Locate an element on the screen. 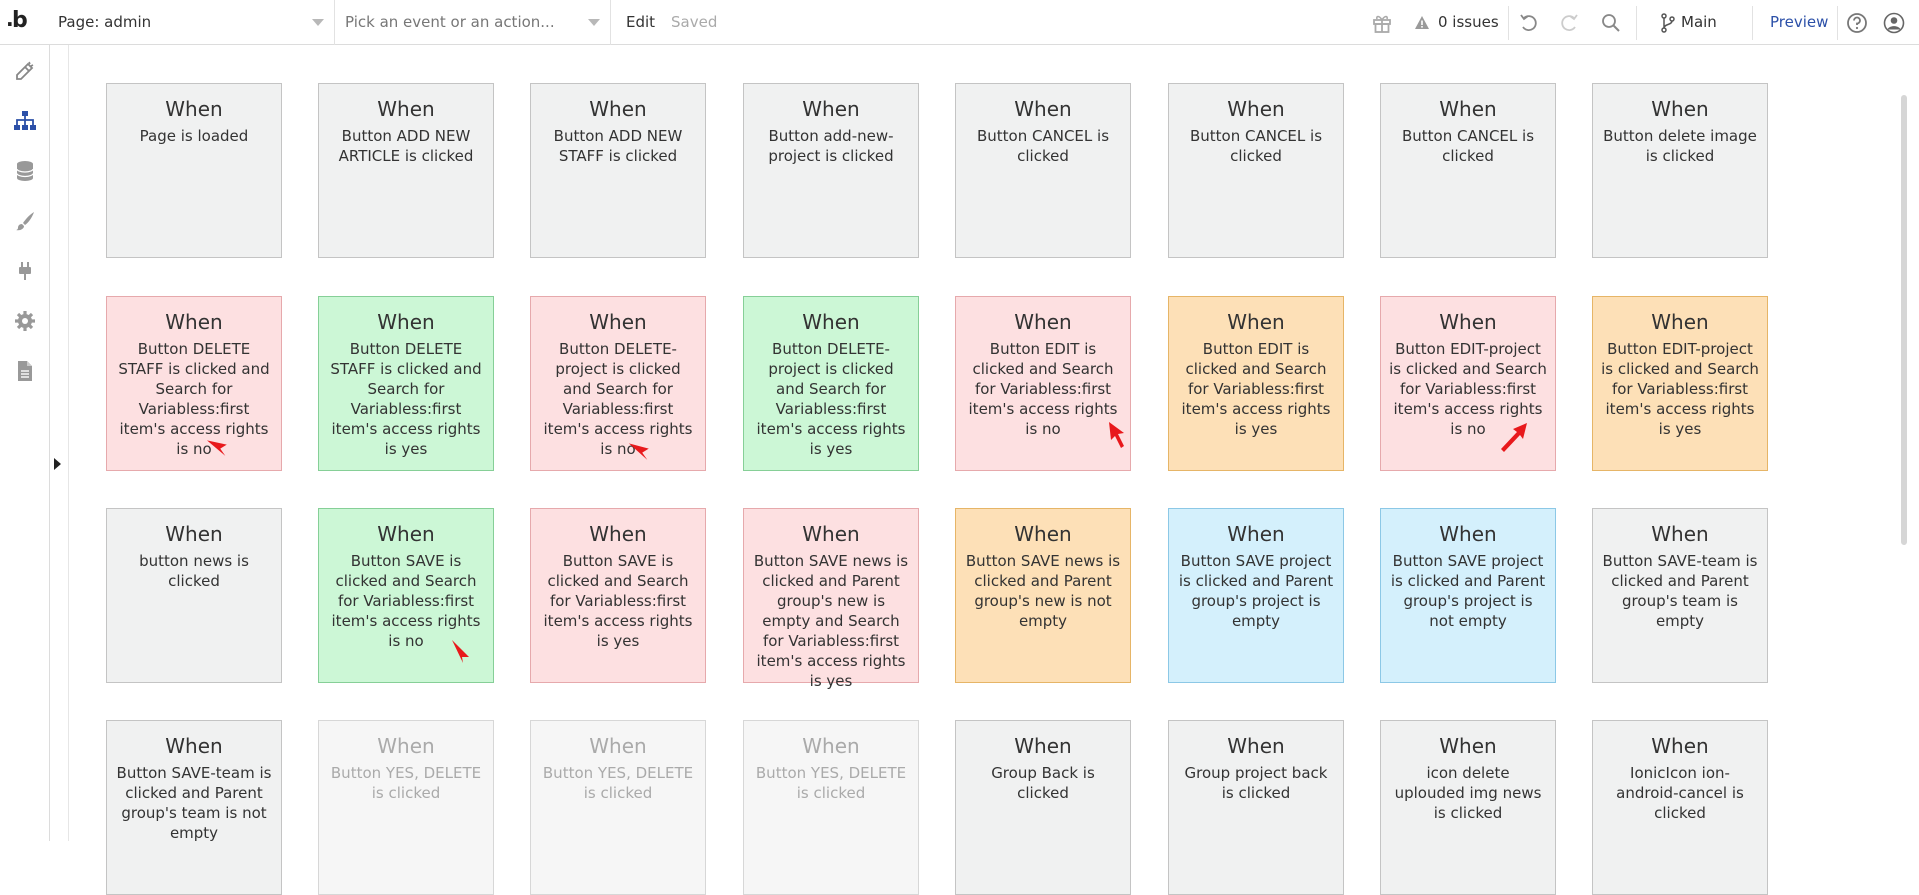 This screenshot has width=1919, height=895. event-description: Button ADD NEW ARTICLE is clicked is located at coordinates (406, 146).